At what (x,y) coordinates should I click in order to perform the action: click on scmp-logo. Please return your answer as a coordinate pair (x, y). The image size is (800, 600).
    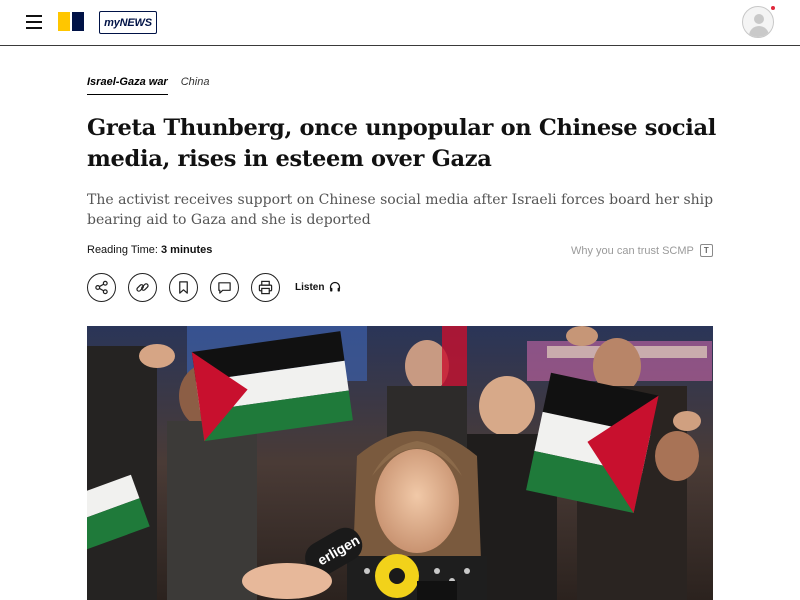
    Looking at the image, I should click on (71, 21).